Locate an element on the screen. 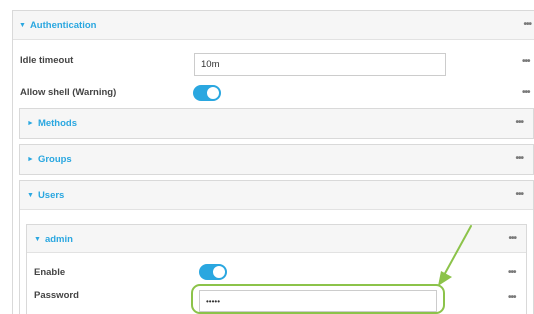 This screenshot has height=314, width=534. idle-timeout-label: Idle timeout is located at coordinates (47, 60).